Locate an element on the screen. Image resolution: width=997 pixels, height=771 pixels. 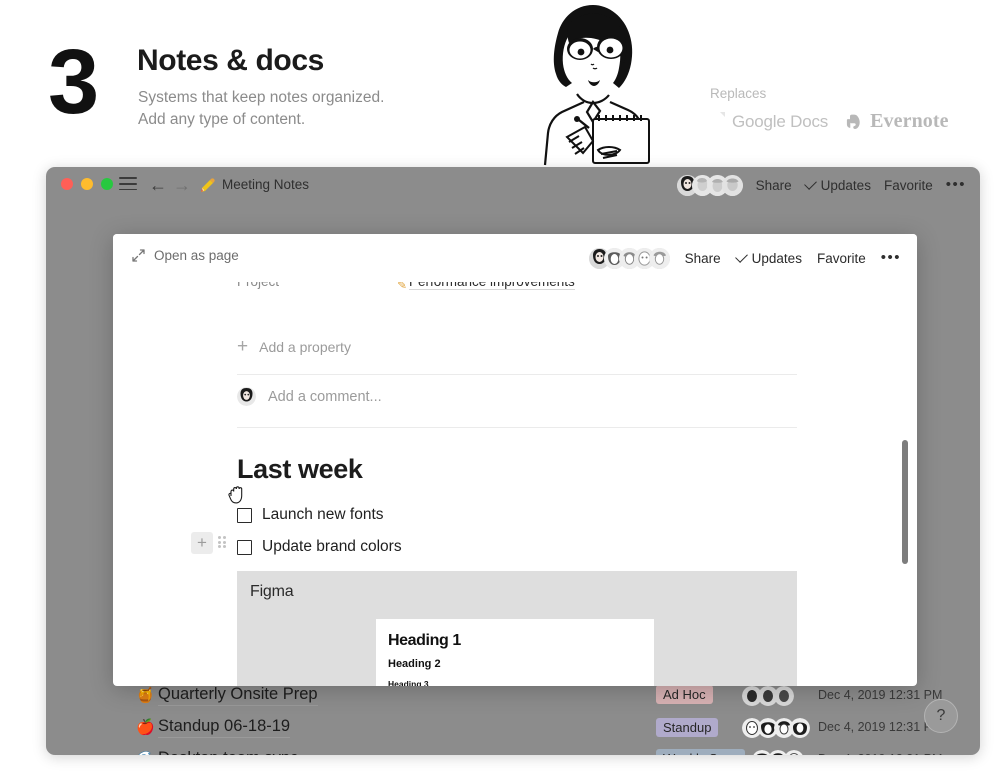
subtitle-line-2: Add any type of content. is located at coordinates (222, 119).